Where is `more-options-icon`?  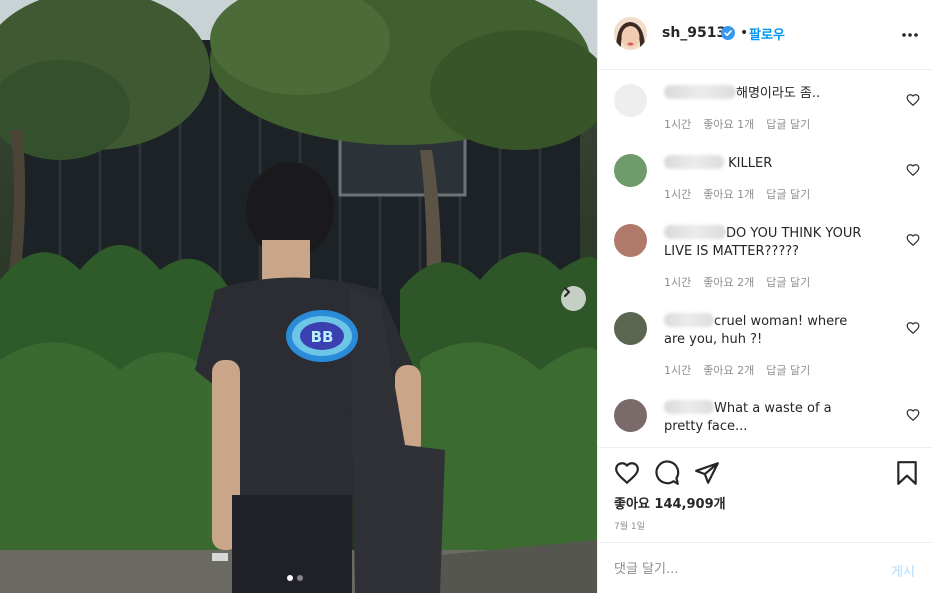
more-options-icon is located at coordinates (910, 35).